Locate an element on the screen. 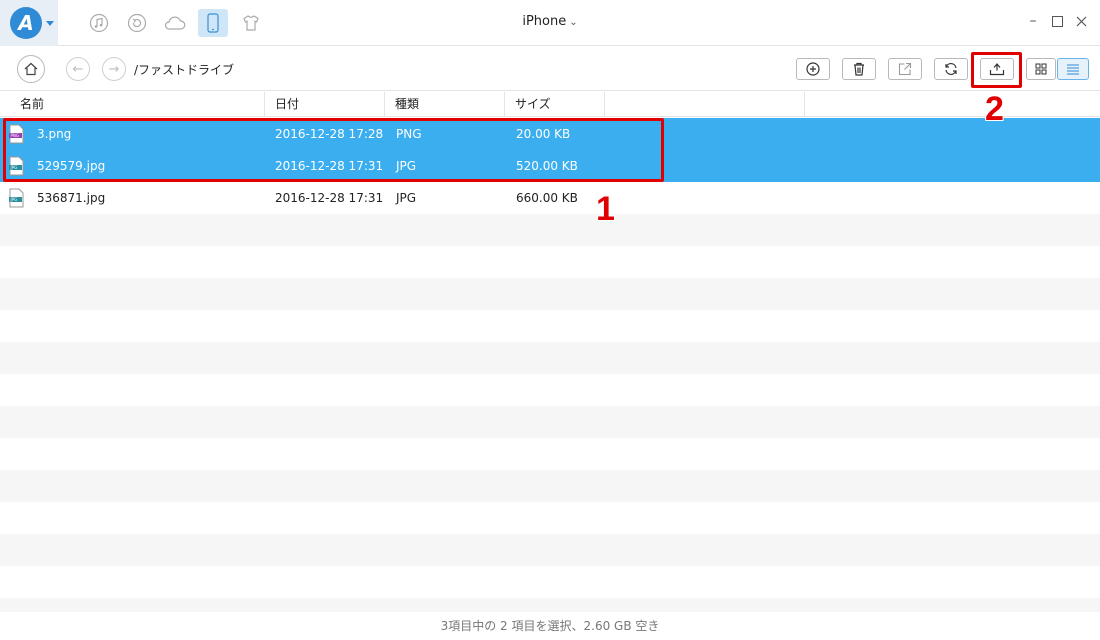 The width and height of the screenshot is (1100, 640). grid-view-button is located at coordinates (1041, 69).